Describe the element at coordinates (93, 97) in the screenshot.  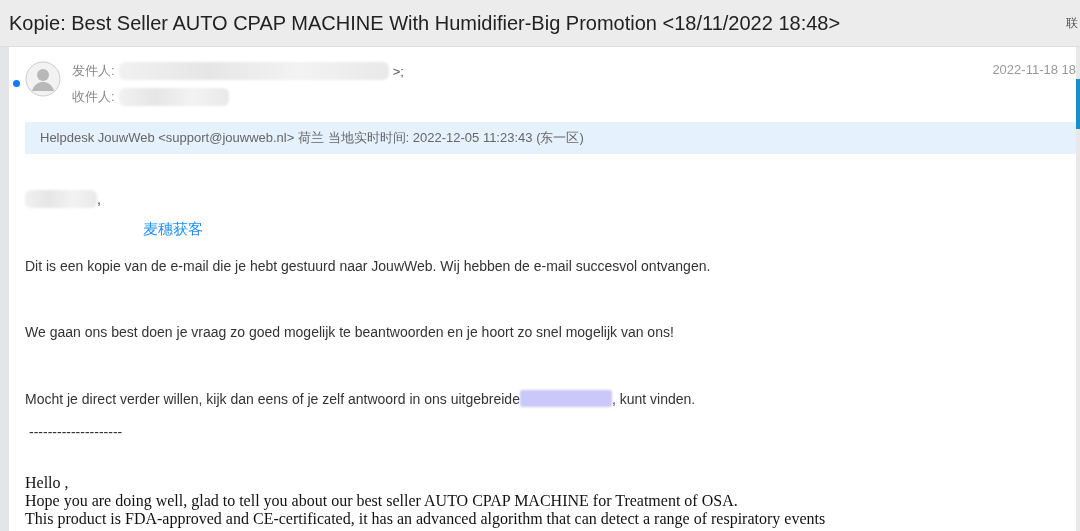
I see `recipient-label: 收件人:` at that location.